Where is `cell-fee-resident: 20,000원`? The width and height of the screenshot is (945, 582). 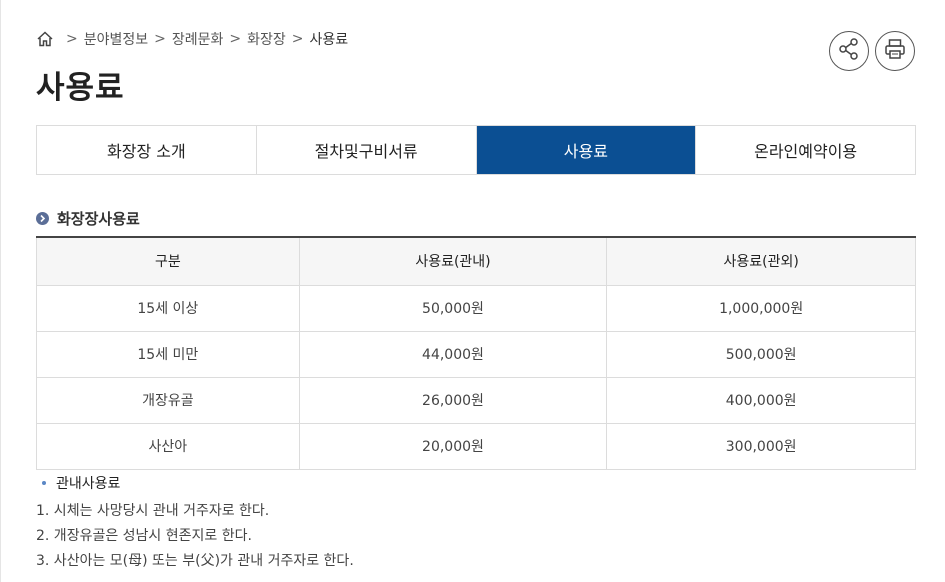 cell-fee-resident: 20,000원 is located at coordinates (453, 446).